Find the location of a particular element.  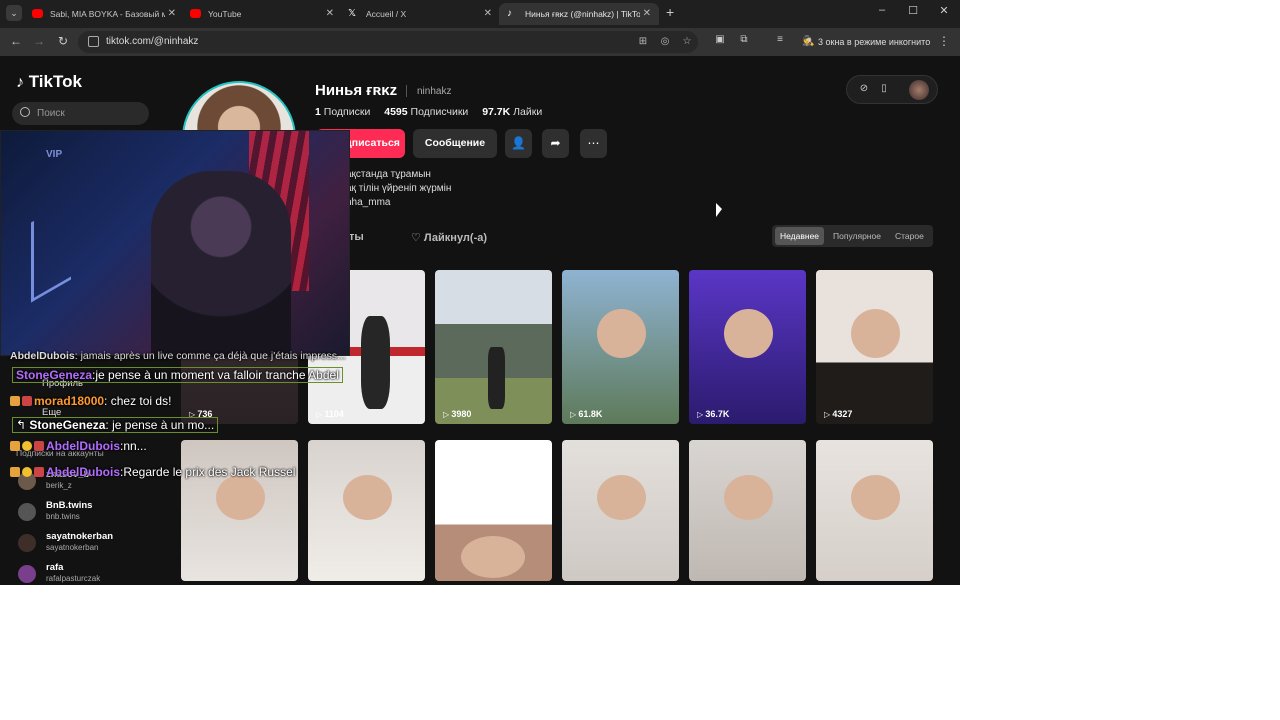

coin-badge-icon is located at coordinates (27, 472).